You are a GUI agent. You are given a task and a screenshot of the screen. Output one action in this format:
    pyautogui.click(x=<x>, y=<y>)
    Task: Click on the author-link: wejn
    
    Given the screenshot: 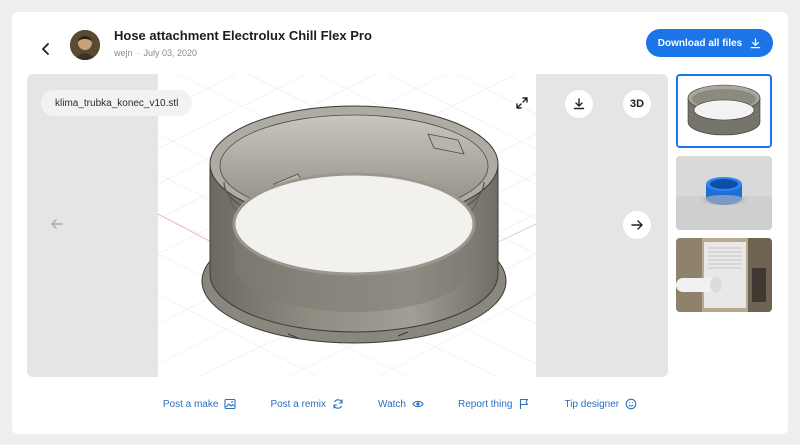 What is the action you would take?
    pyautogui.click(x=123, y=53)
    